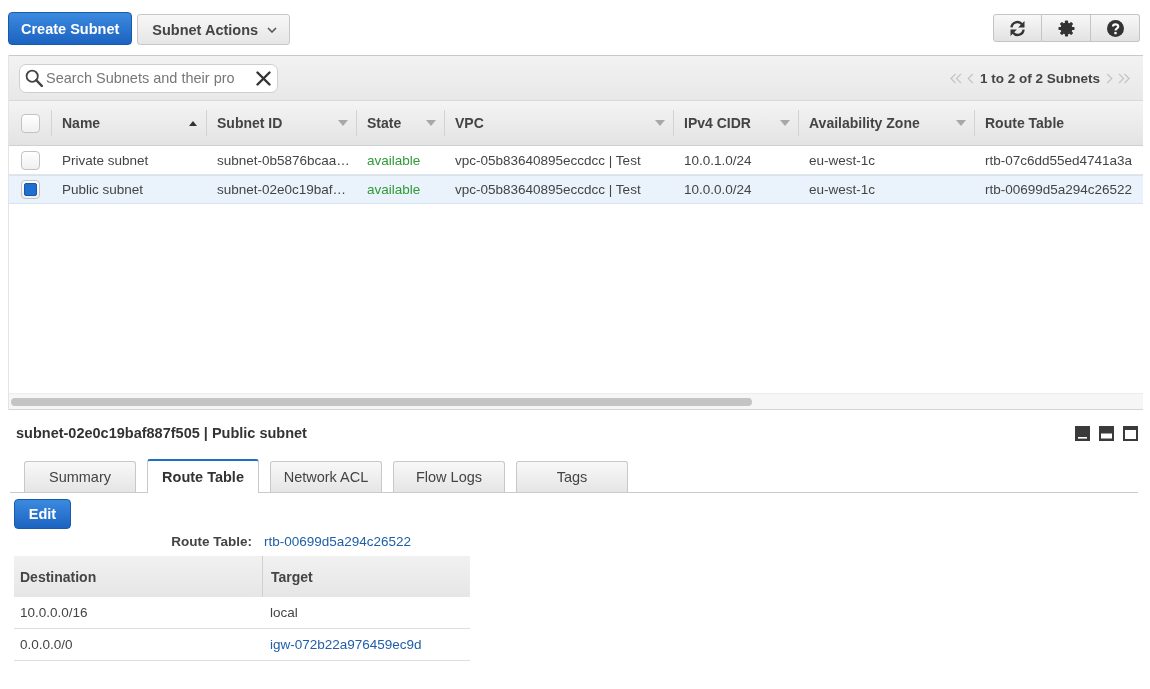 The image size is (1150, 689). I want to click on refresh-icon, so click(1017, 28).